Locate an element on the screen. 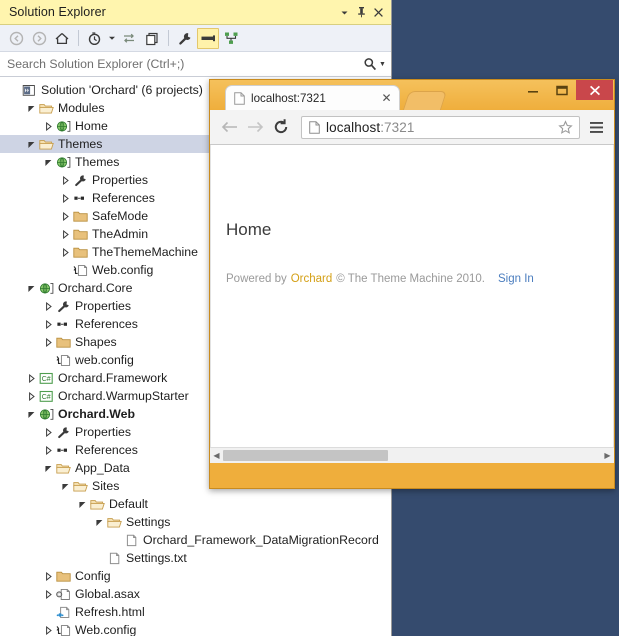 The width and height of the screenshot is (619, 636). scrollbar-thumb is located at coordinates (305, 455).